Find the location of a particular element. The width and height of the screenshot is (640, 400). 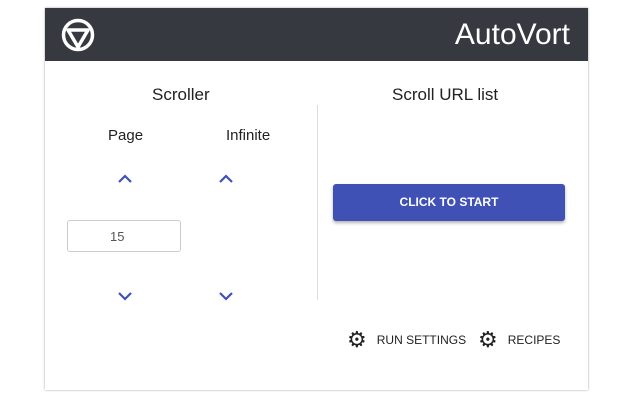

click-to-start-button: CLICK TO START is located at coordinates (449, 202).